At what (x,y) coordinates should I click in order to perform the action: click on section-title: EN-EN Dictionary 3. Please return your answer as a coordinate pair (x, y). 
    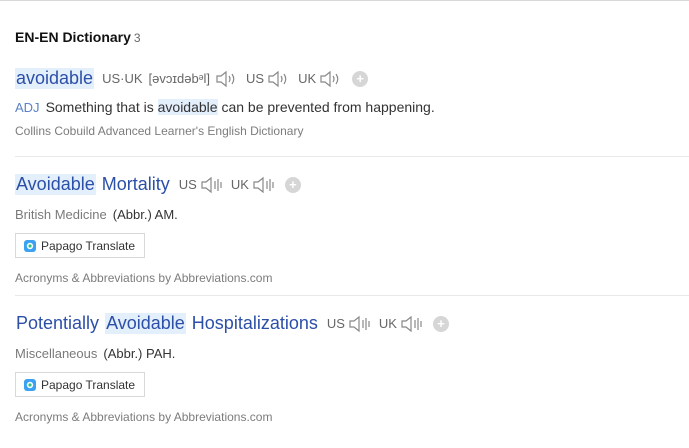
    Looking at the image, I should click on (78, 37).